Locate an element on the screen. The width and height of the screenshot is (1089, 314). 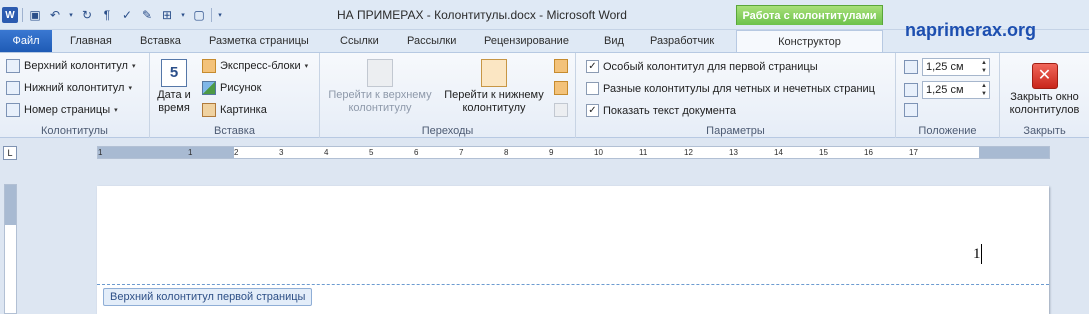
goto-footer-label-line1: Перейти к нижнему is located at coordinates (494, 95).